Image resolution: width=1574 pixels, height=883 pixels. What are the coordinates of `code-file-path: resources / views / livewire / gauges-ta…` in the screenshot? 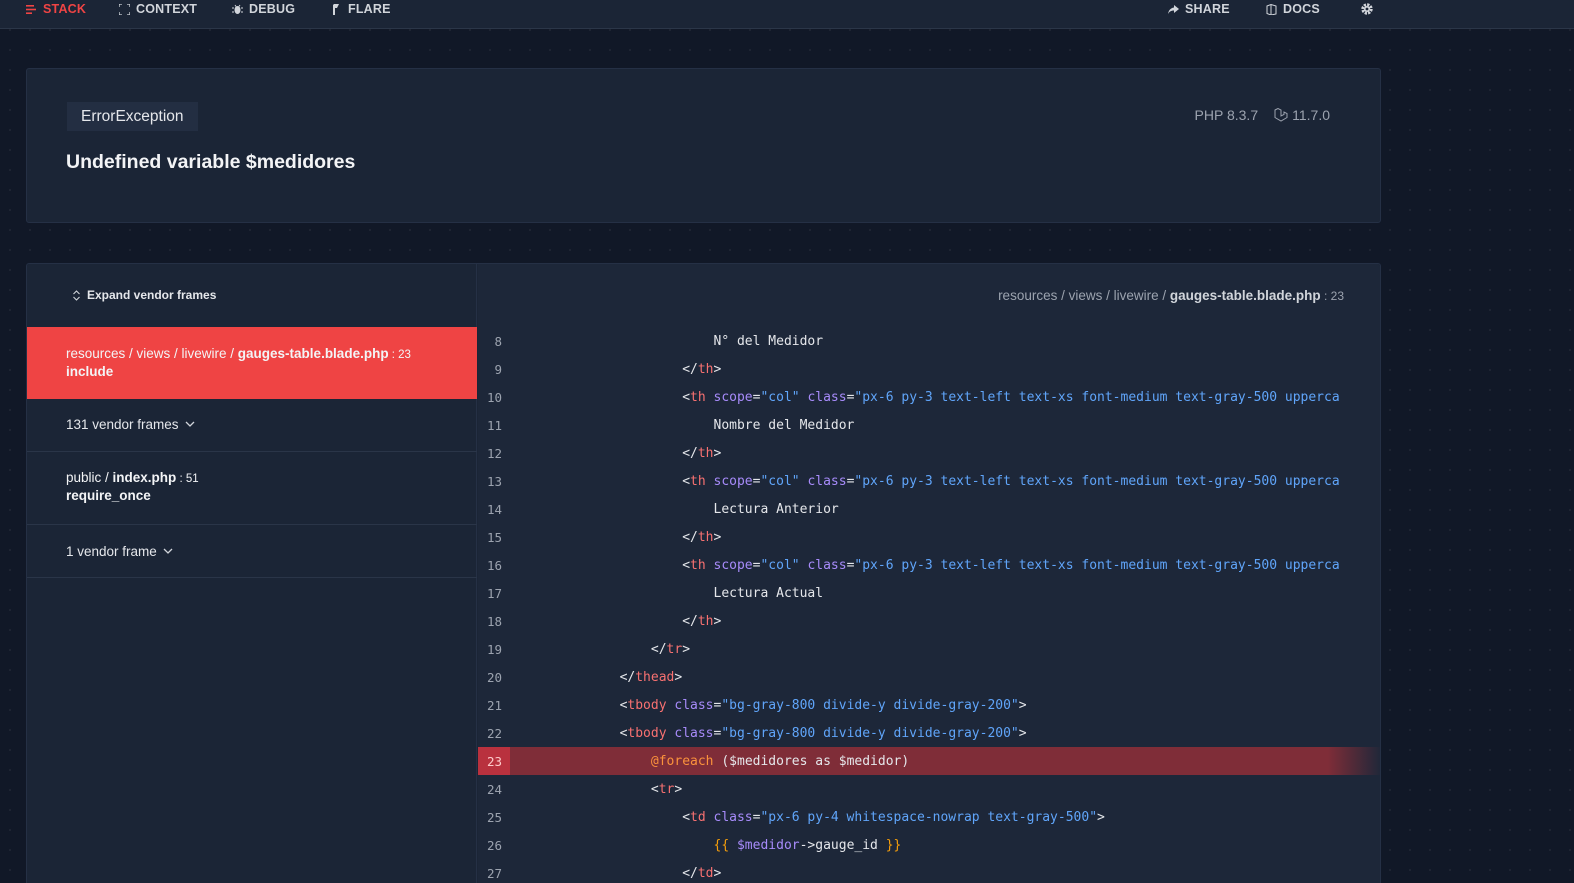 It's located at (1171, 295).